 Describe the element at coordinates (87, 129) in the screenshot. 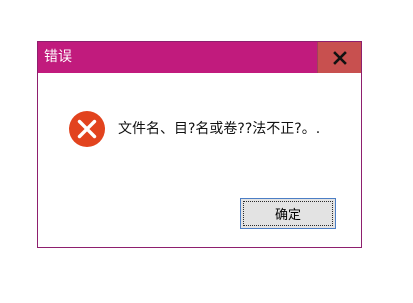

I see `error-icon` at that location.